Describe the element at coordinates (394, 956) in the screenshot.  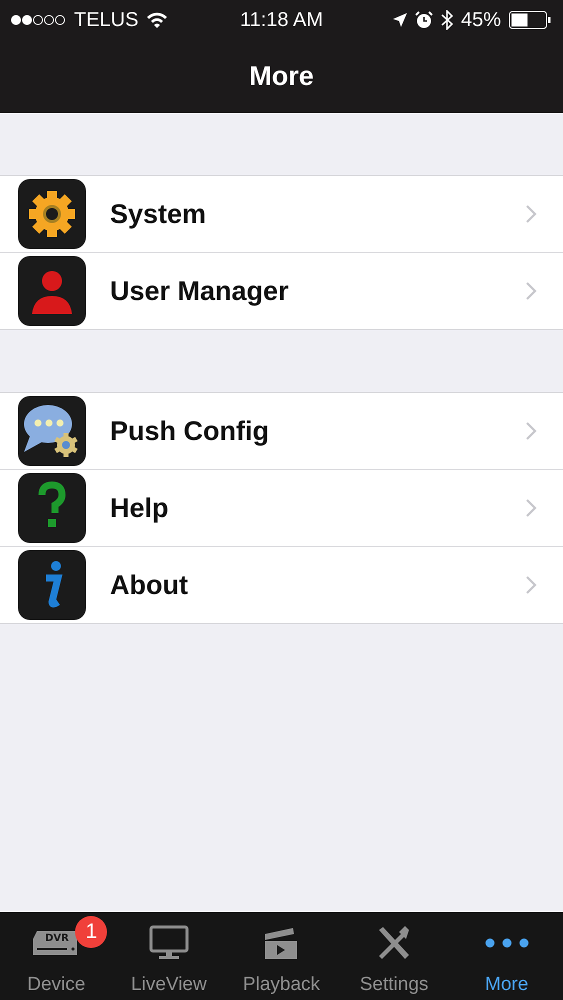
I see `tab-item: Settings` at that location.